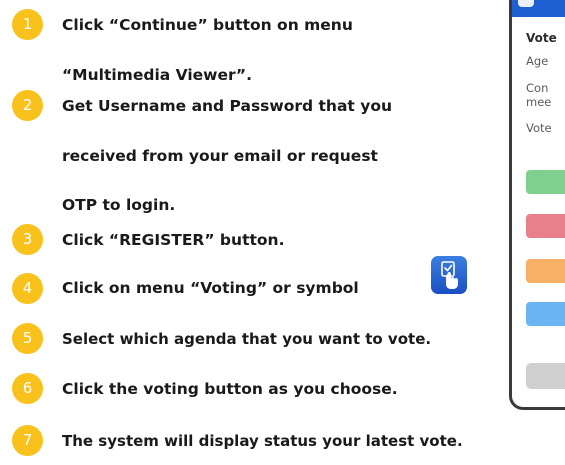  What do you see at coordinates (526, 3) in the screenshot?
I see `app-logo-icon` at bounding box center [526, 3].